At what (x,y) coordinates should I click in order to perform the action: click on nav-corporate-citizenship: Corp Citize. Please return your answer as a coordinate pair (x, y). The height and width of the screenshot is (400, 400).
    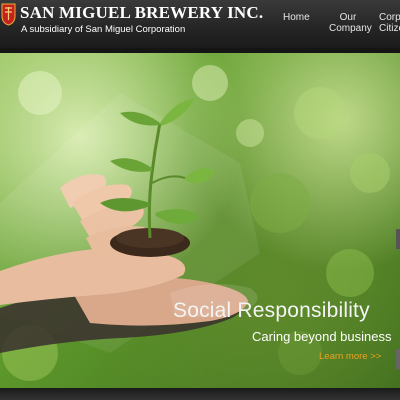
    Looking at the image, I should click on (389, 23).